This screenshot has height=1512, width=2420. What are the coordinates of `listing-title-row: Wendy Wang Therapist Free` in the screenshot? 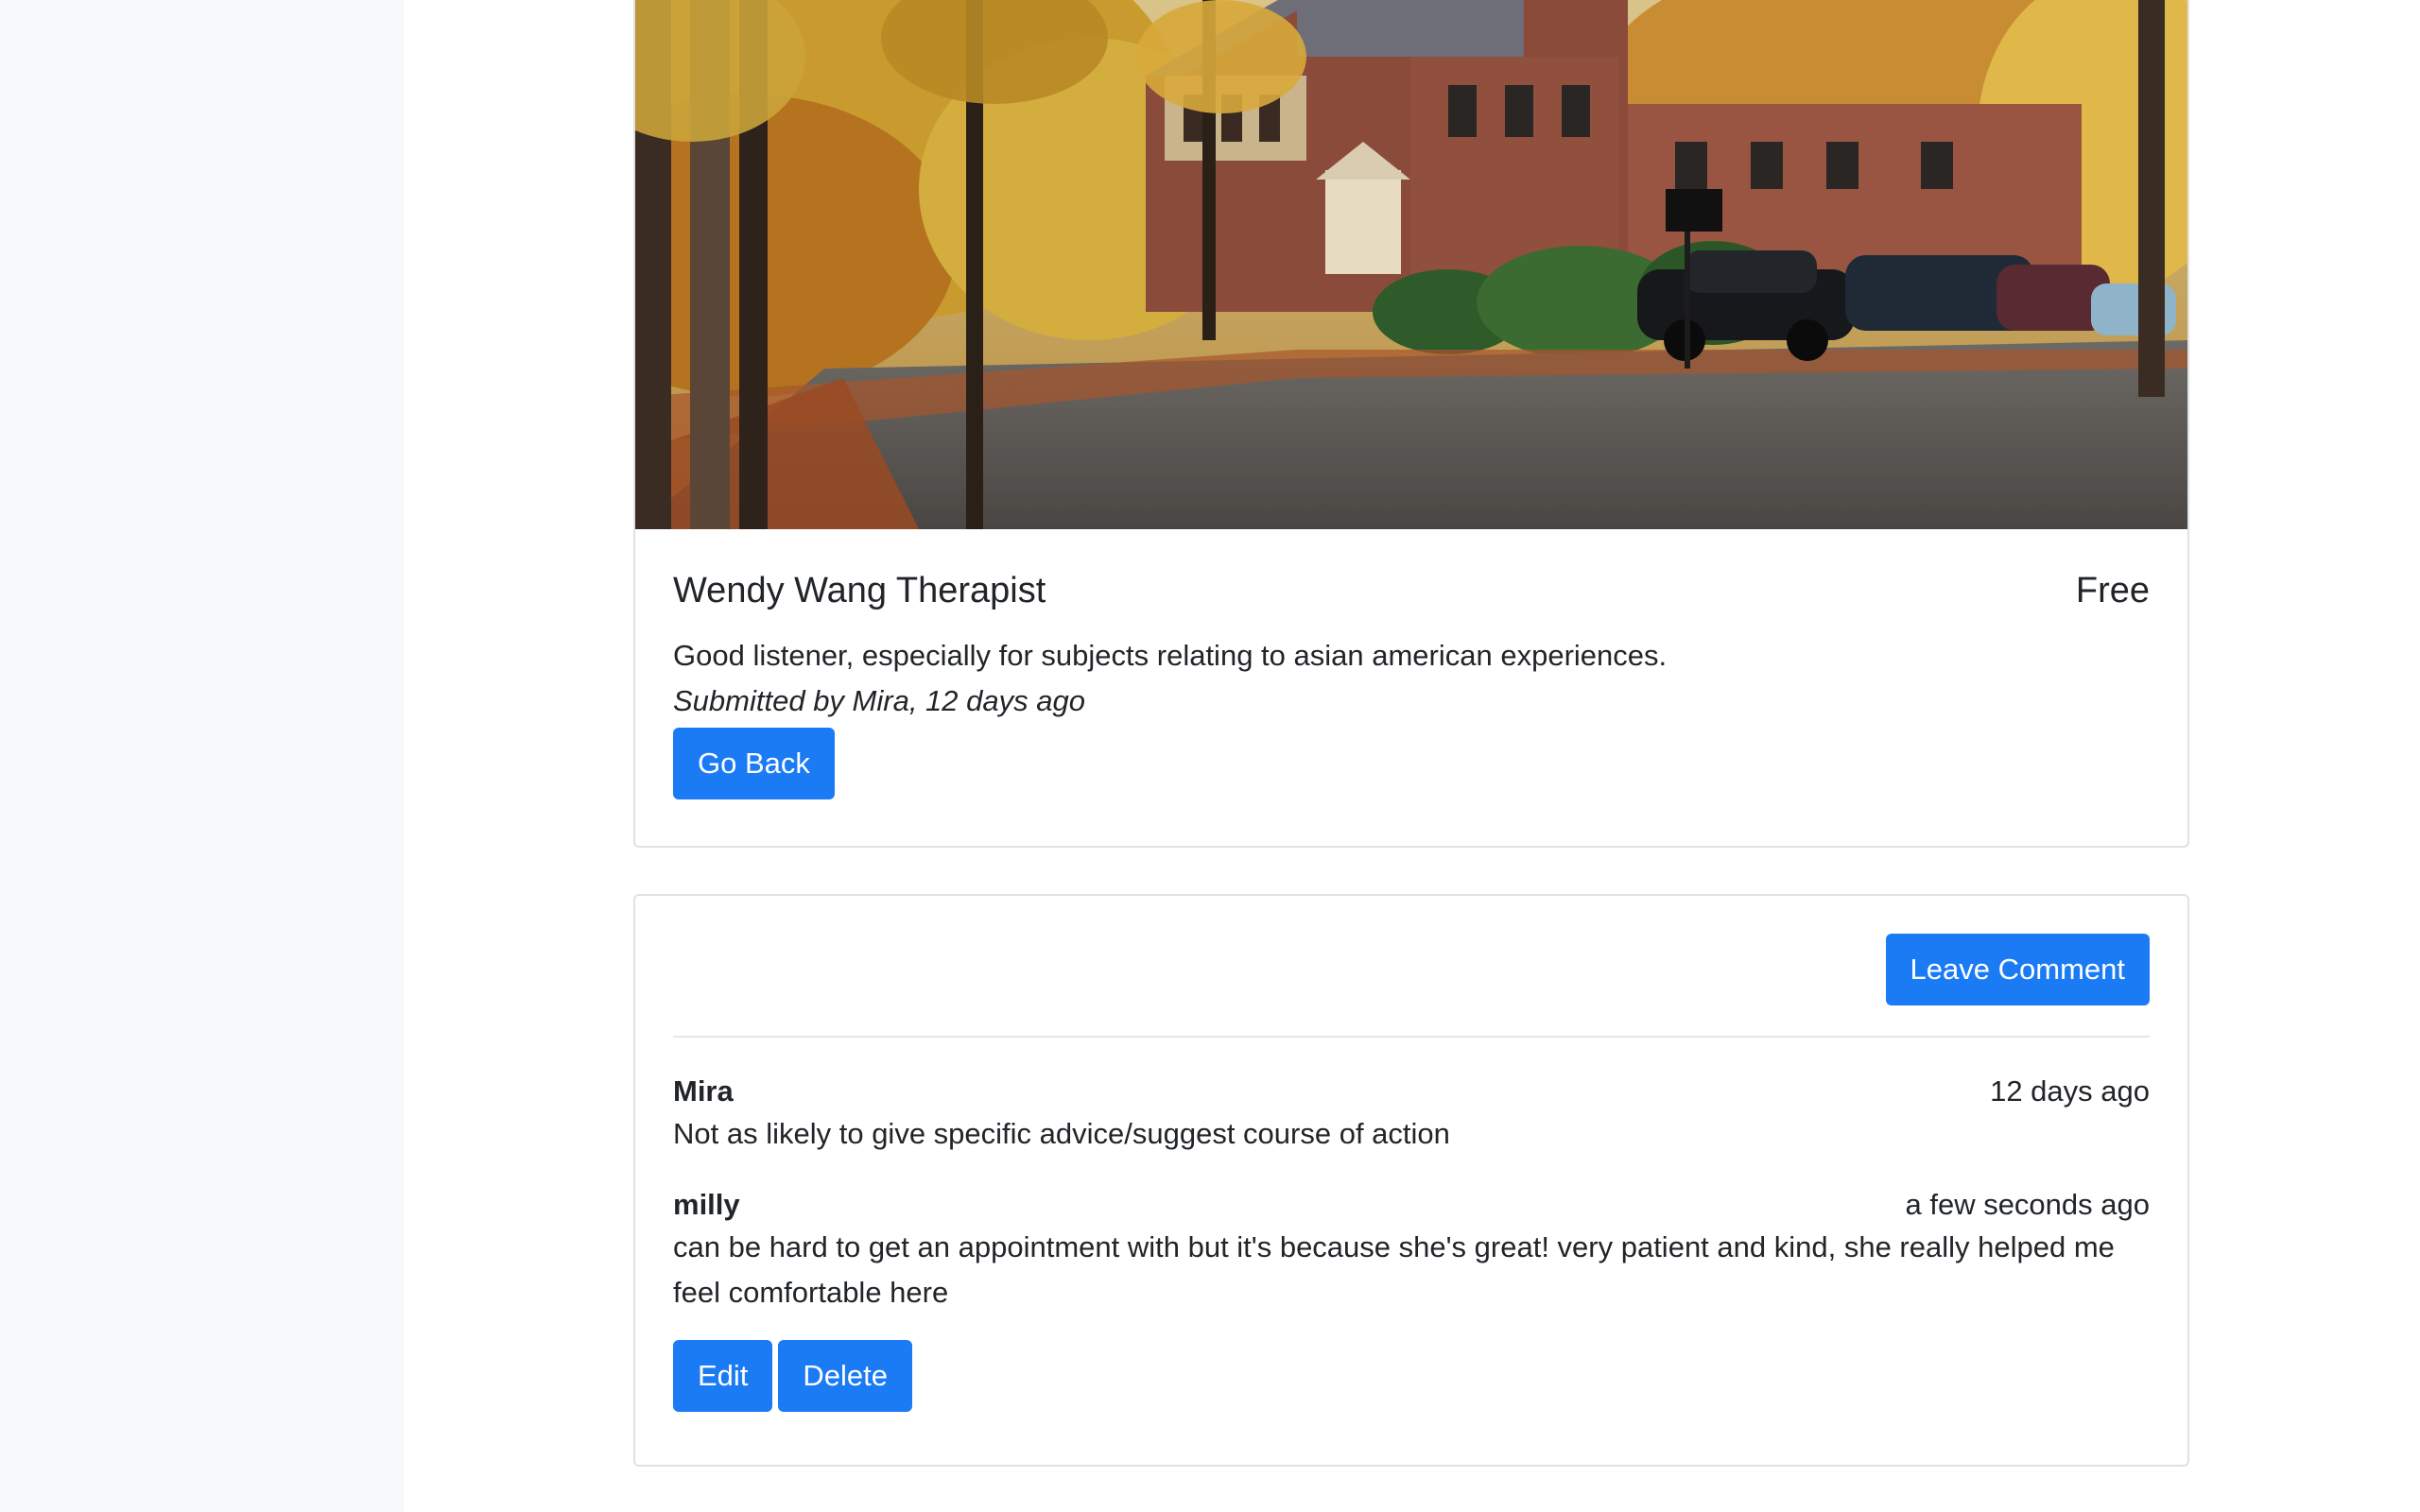 It's located at (1411, 590).